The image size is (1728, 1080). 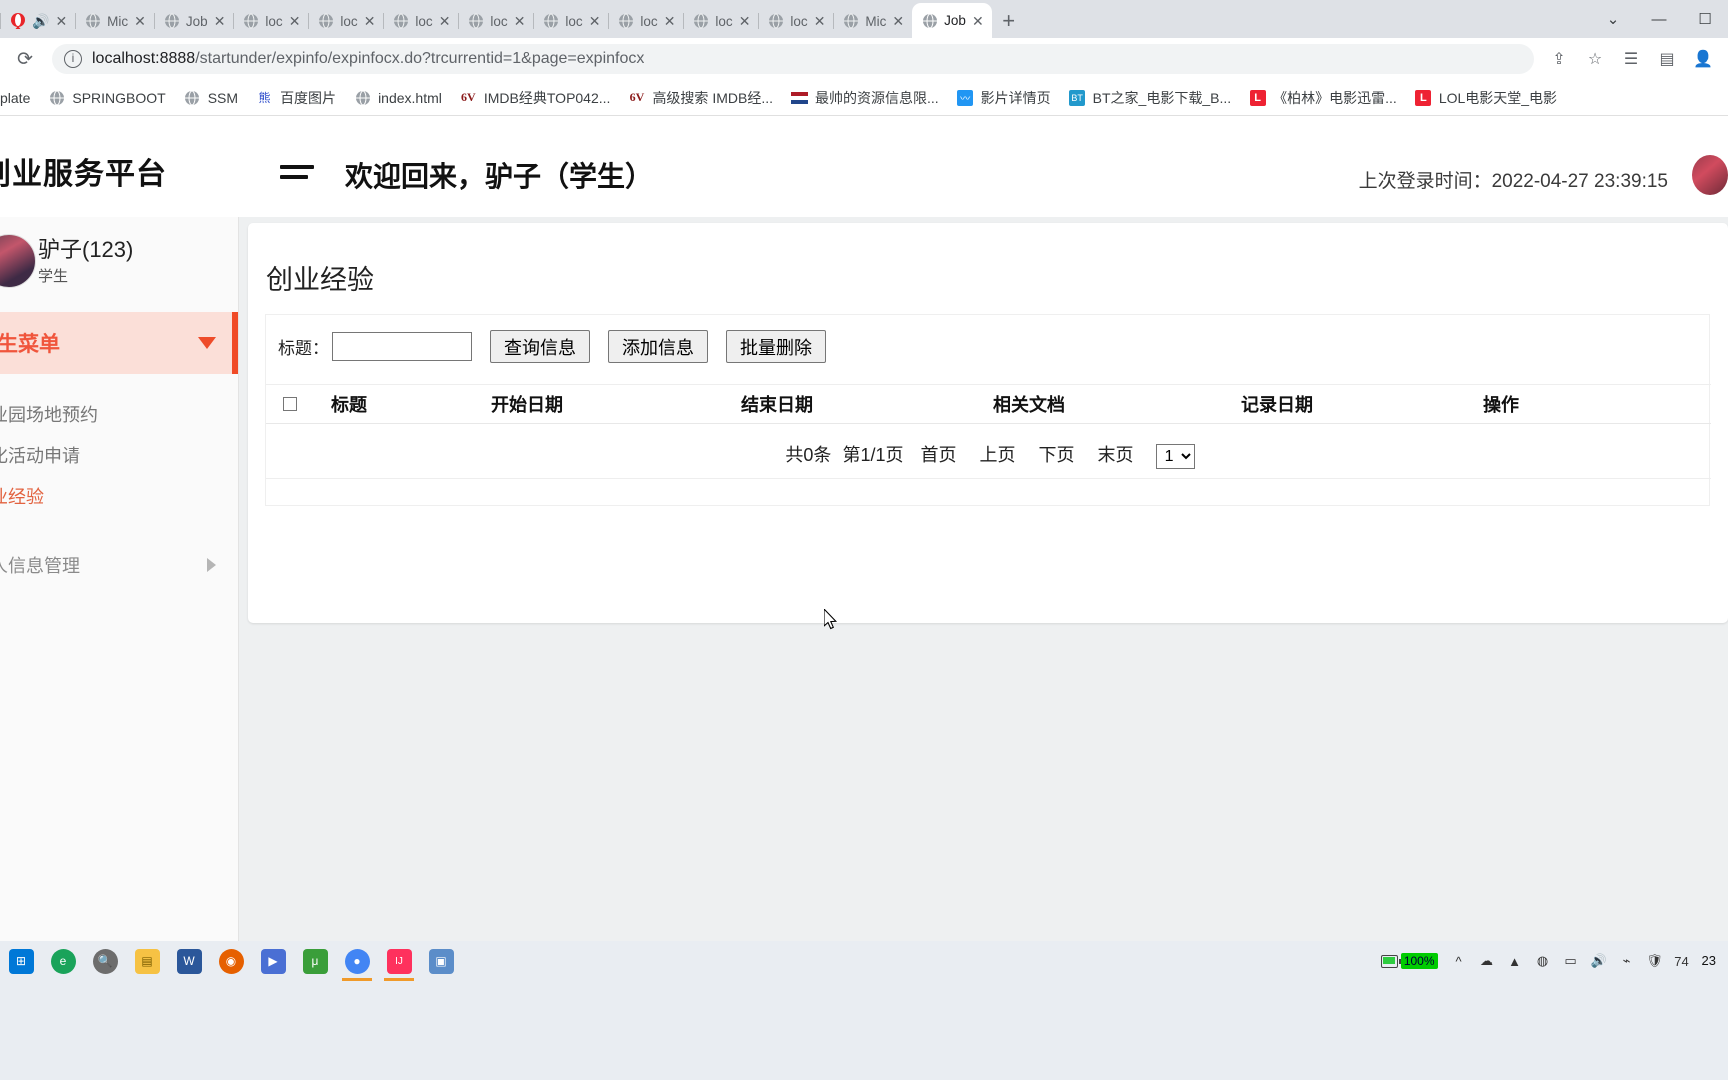 I want to click on sidebar-group-personal-info: 个人信息管理, so click(x=119, y=565).